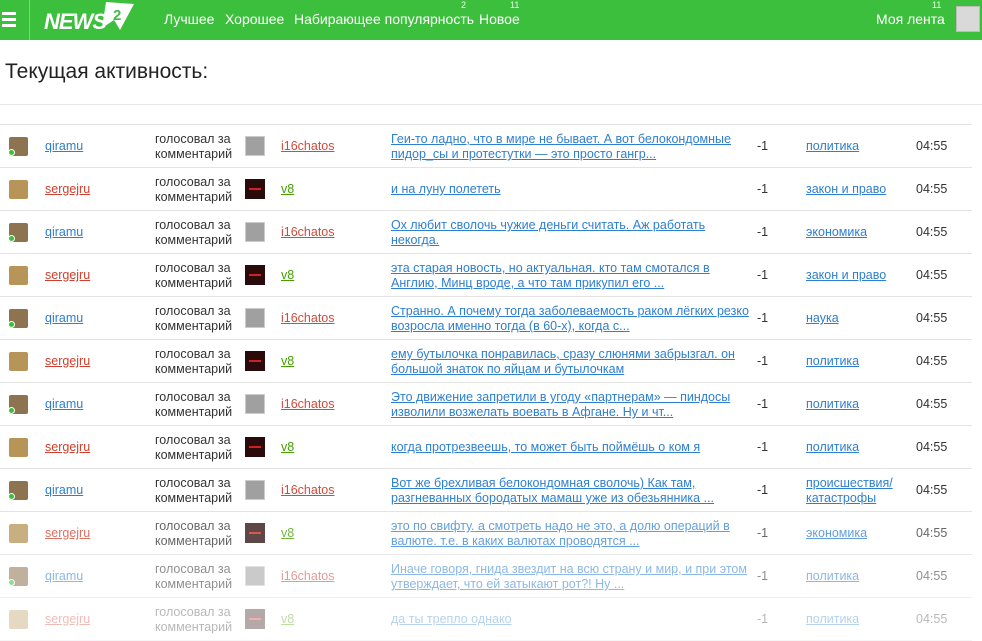 This screenshot has width=982, height=641. I want to click on online-status-icon, so click(11, 582).